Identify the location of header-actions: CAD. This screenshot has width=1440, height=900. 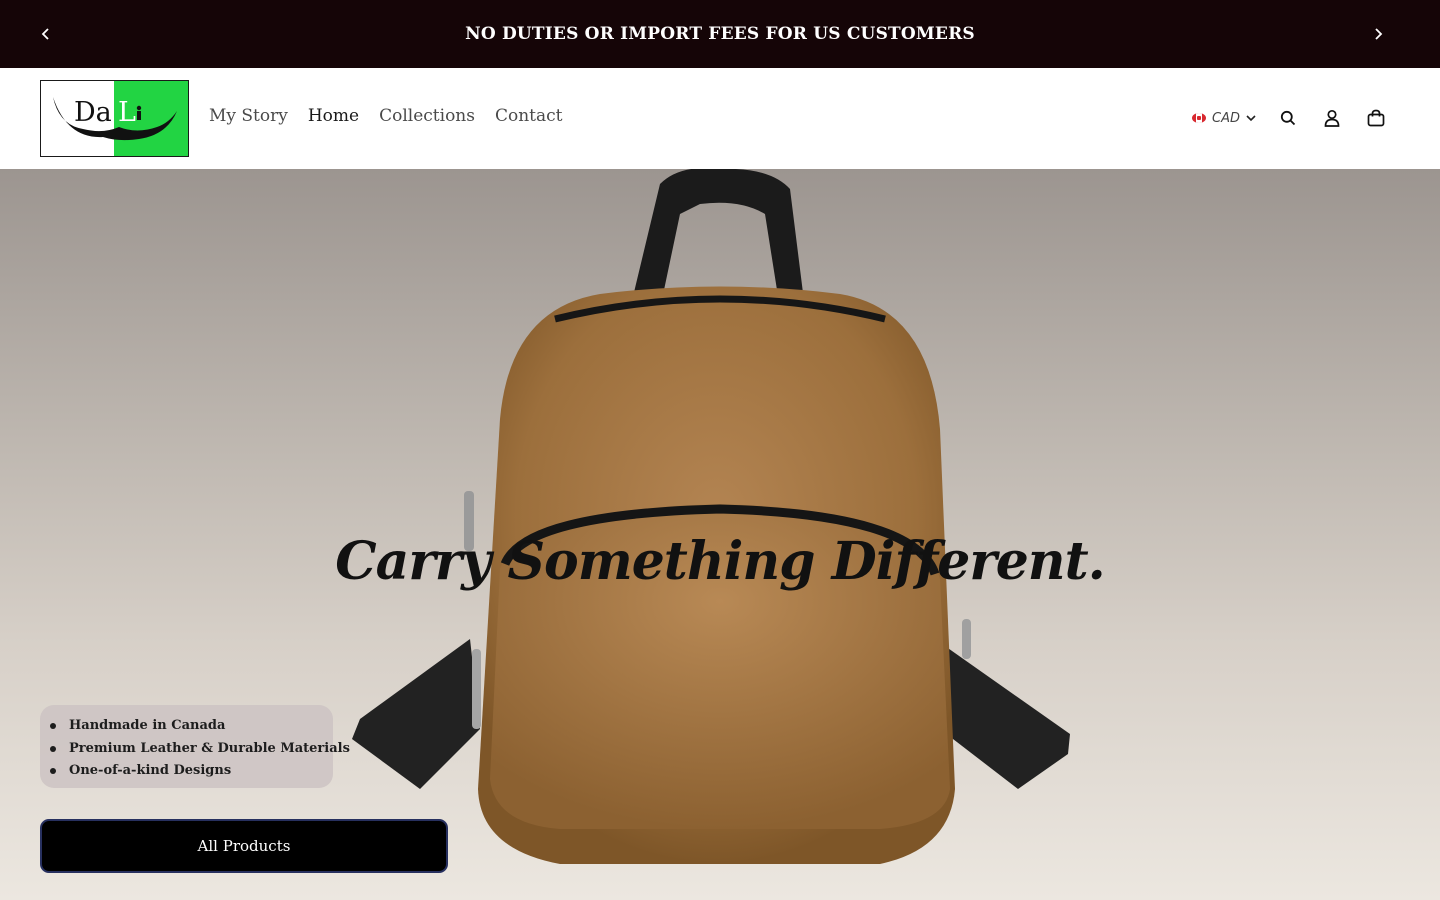
(1290, 118).